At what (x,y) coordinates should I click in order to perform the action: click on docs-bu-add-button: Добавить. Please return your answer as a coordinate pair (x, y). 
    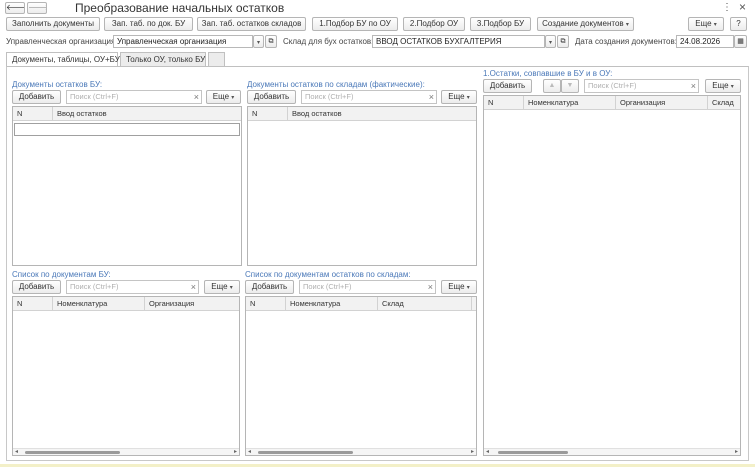
    Looking at the image, I should click on (36, 97).